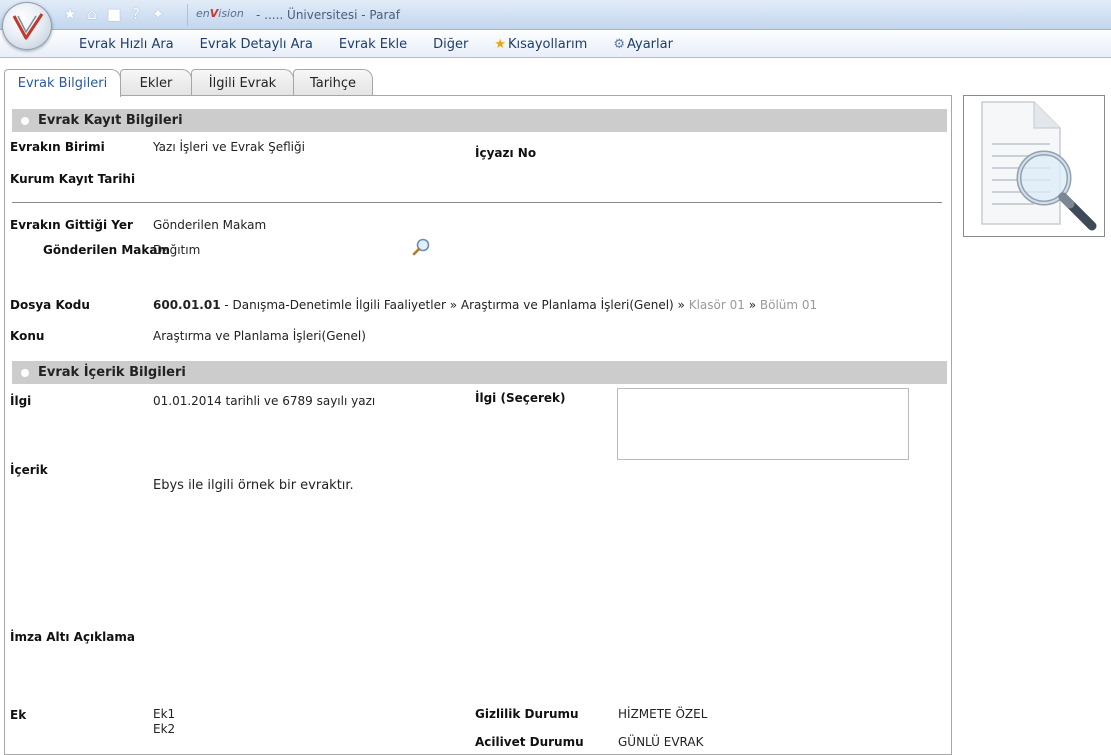 This screenshot has height=755, width=1111. I want to click on lock-icon: ■, so click(114, 14).